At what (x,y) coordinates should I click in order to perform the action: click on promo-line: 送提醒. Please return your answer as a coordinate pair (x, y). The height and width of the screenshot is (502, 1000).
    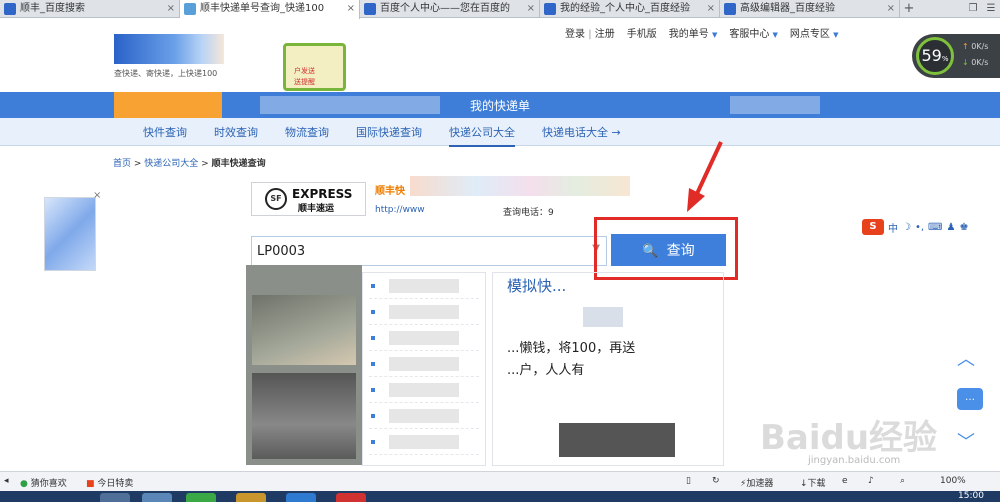
    Looking at the image, I should click on (304, 82).